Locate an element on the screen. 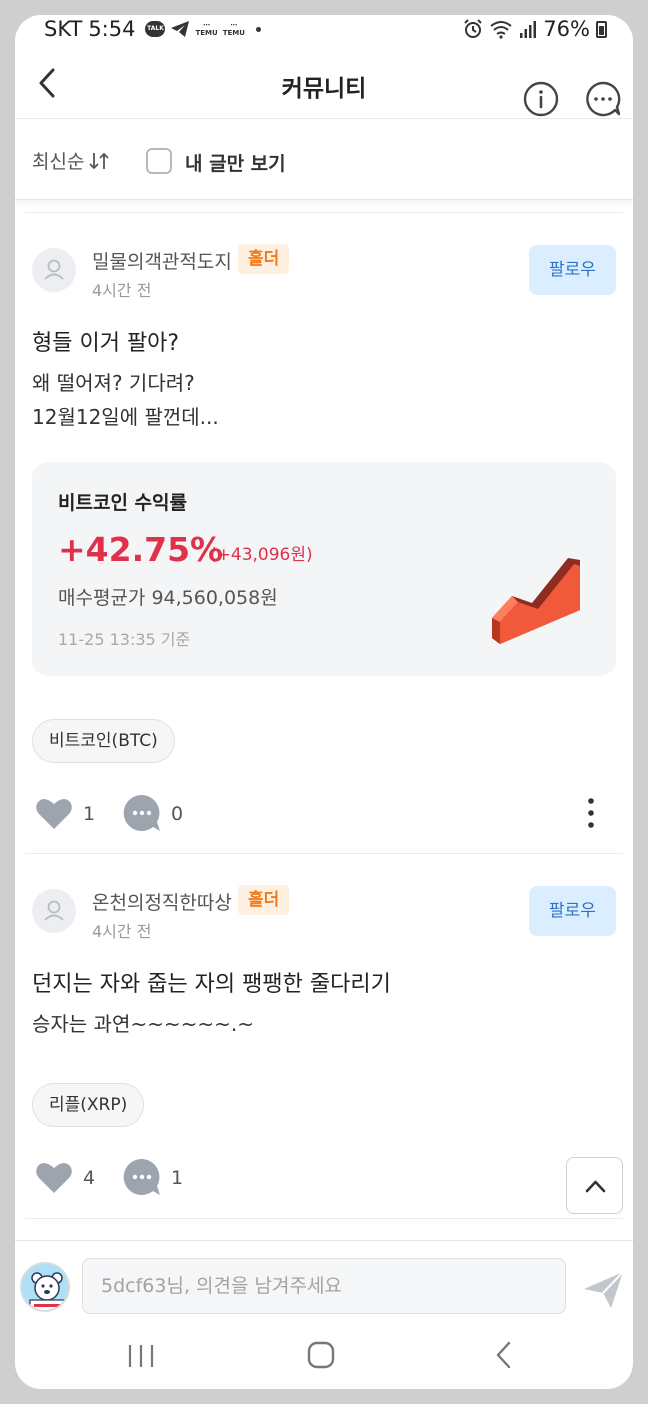 The image size is (648, 1404). my-avatar is located at coordinates (45, 1287).